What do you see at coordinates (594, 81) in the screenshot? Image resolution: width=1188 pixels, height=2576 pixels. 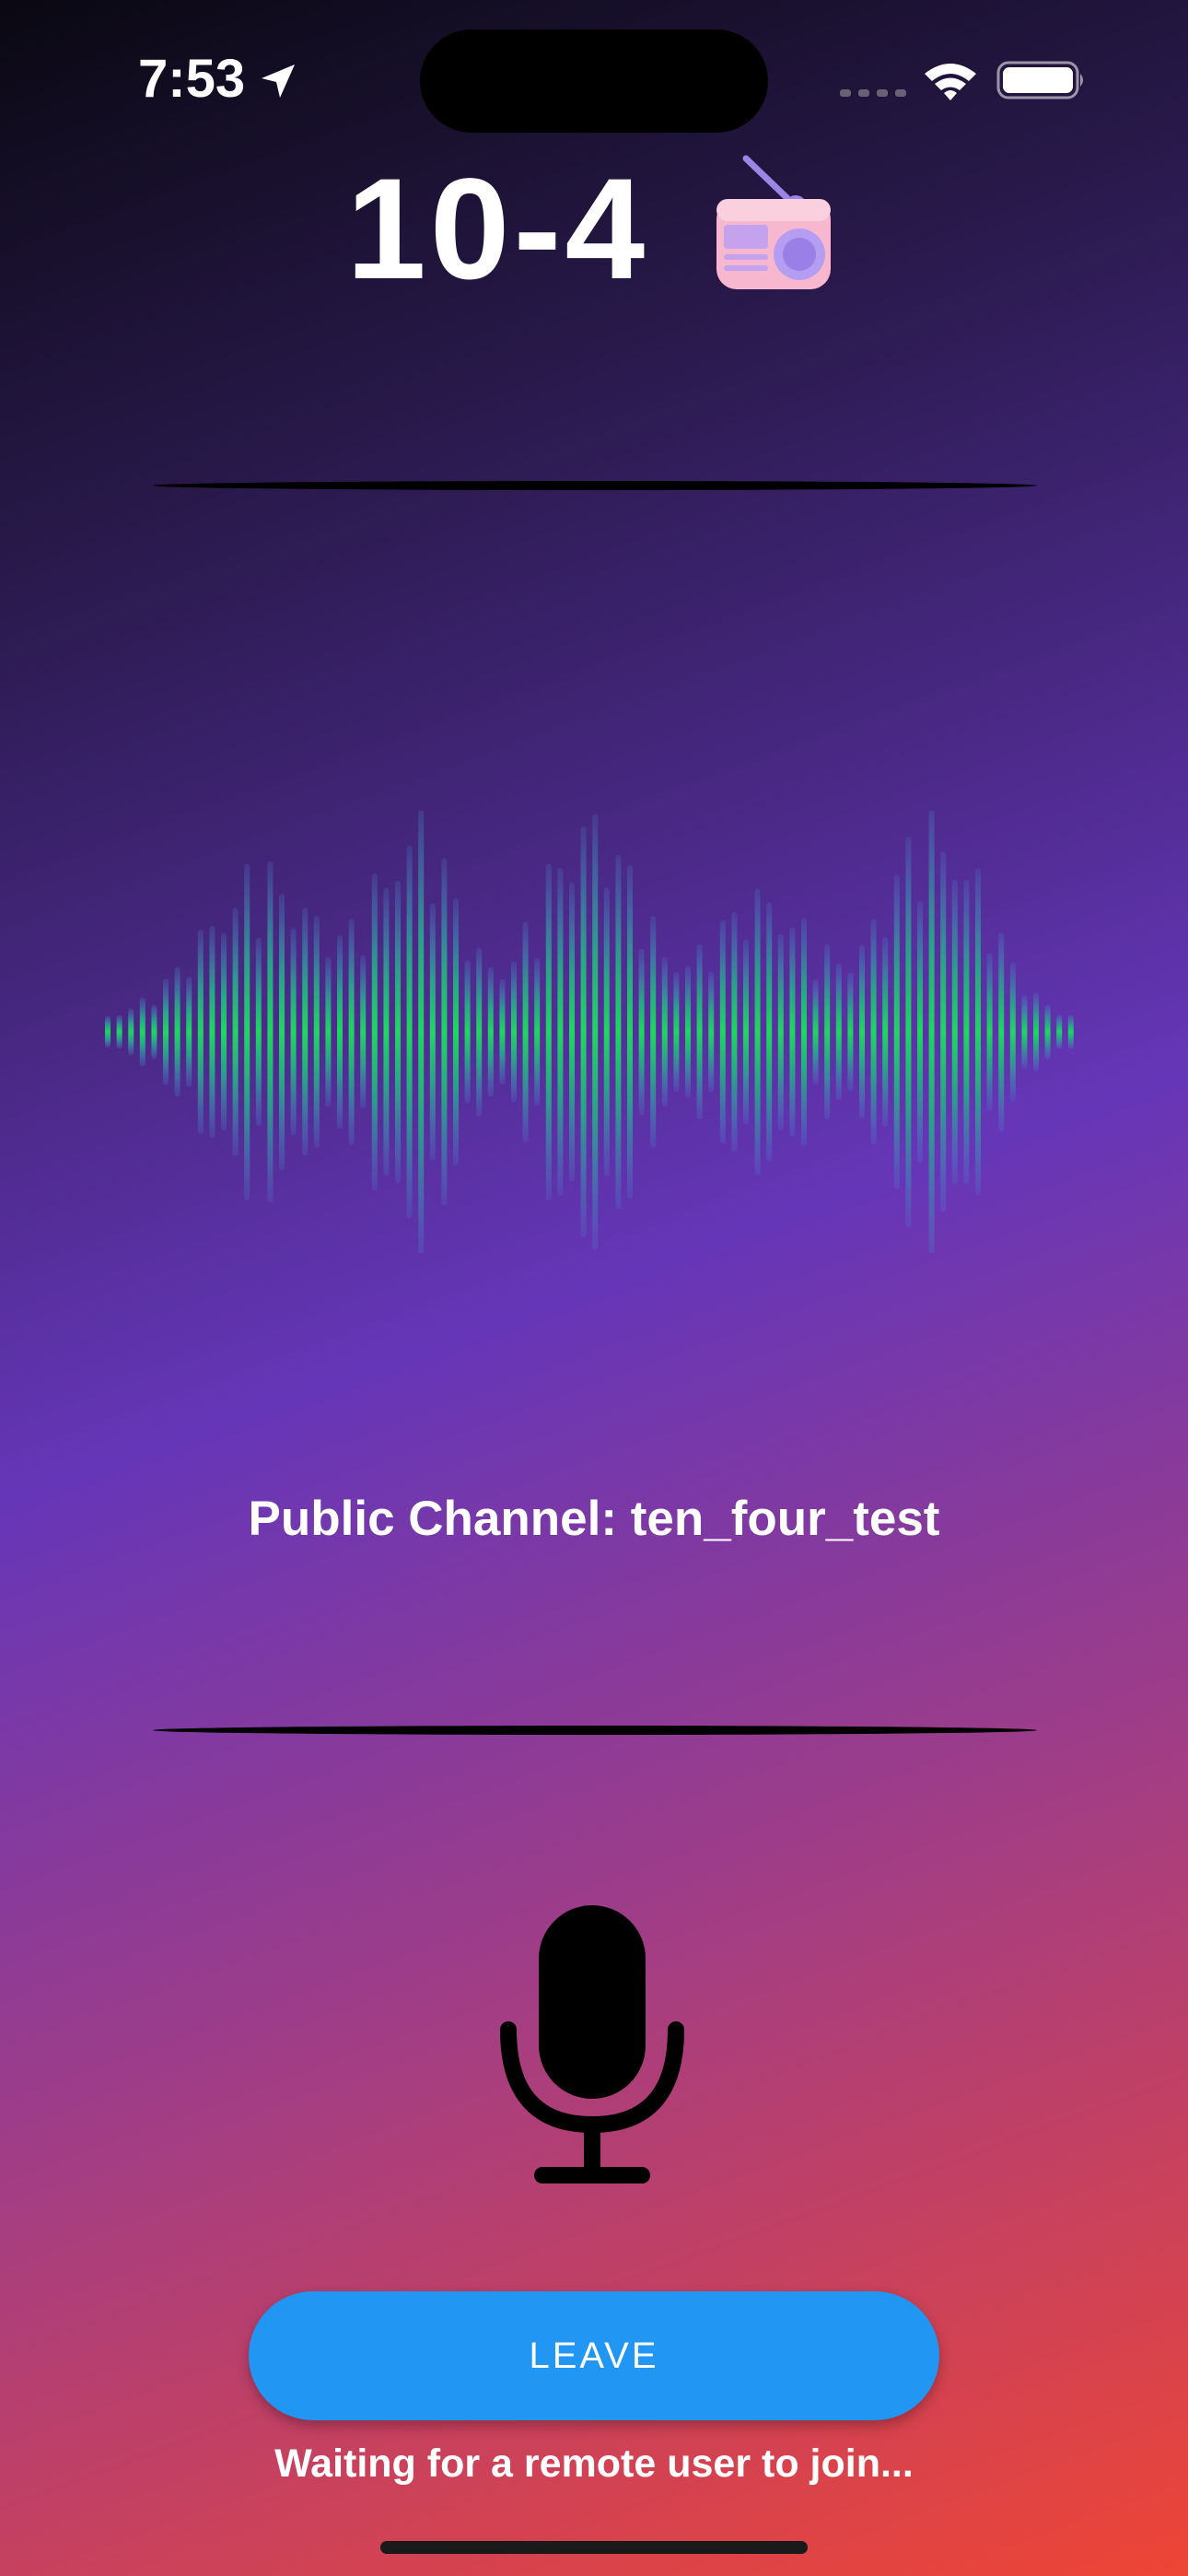 I see `dynamic-island` at bounding box center [594, 81].